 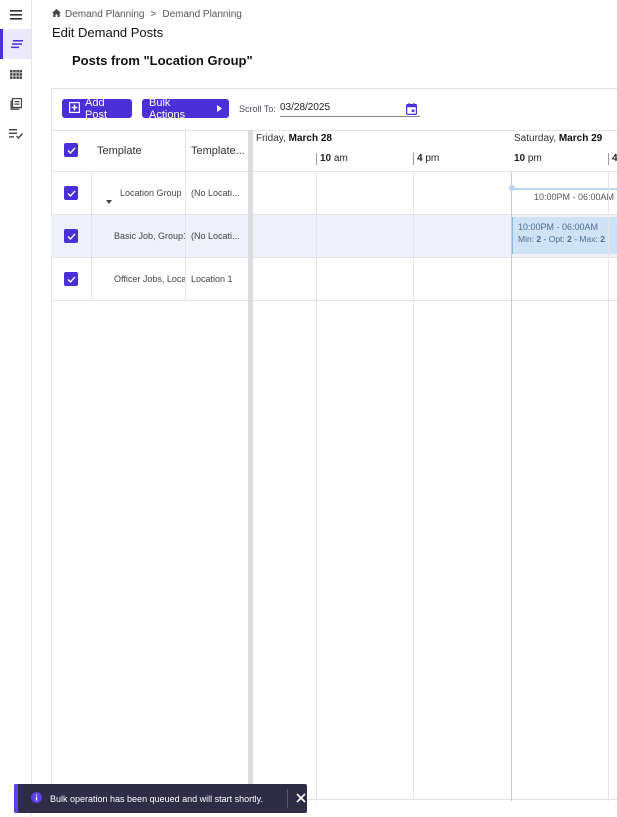 What do you see at coordinates (435, 193) in the screenshot?
I see `timeline-row: 10:00PM - 06:00AM` at bounding box center [435, 193].